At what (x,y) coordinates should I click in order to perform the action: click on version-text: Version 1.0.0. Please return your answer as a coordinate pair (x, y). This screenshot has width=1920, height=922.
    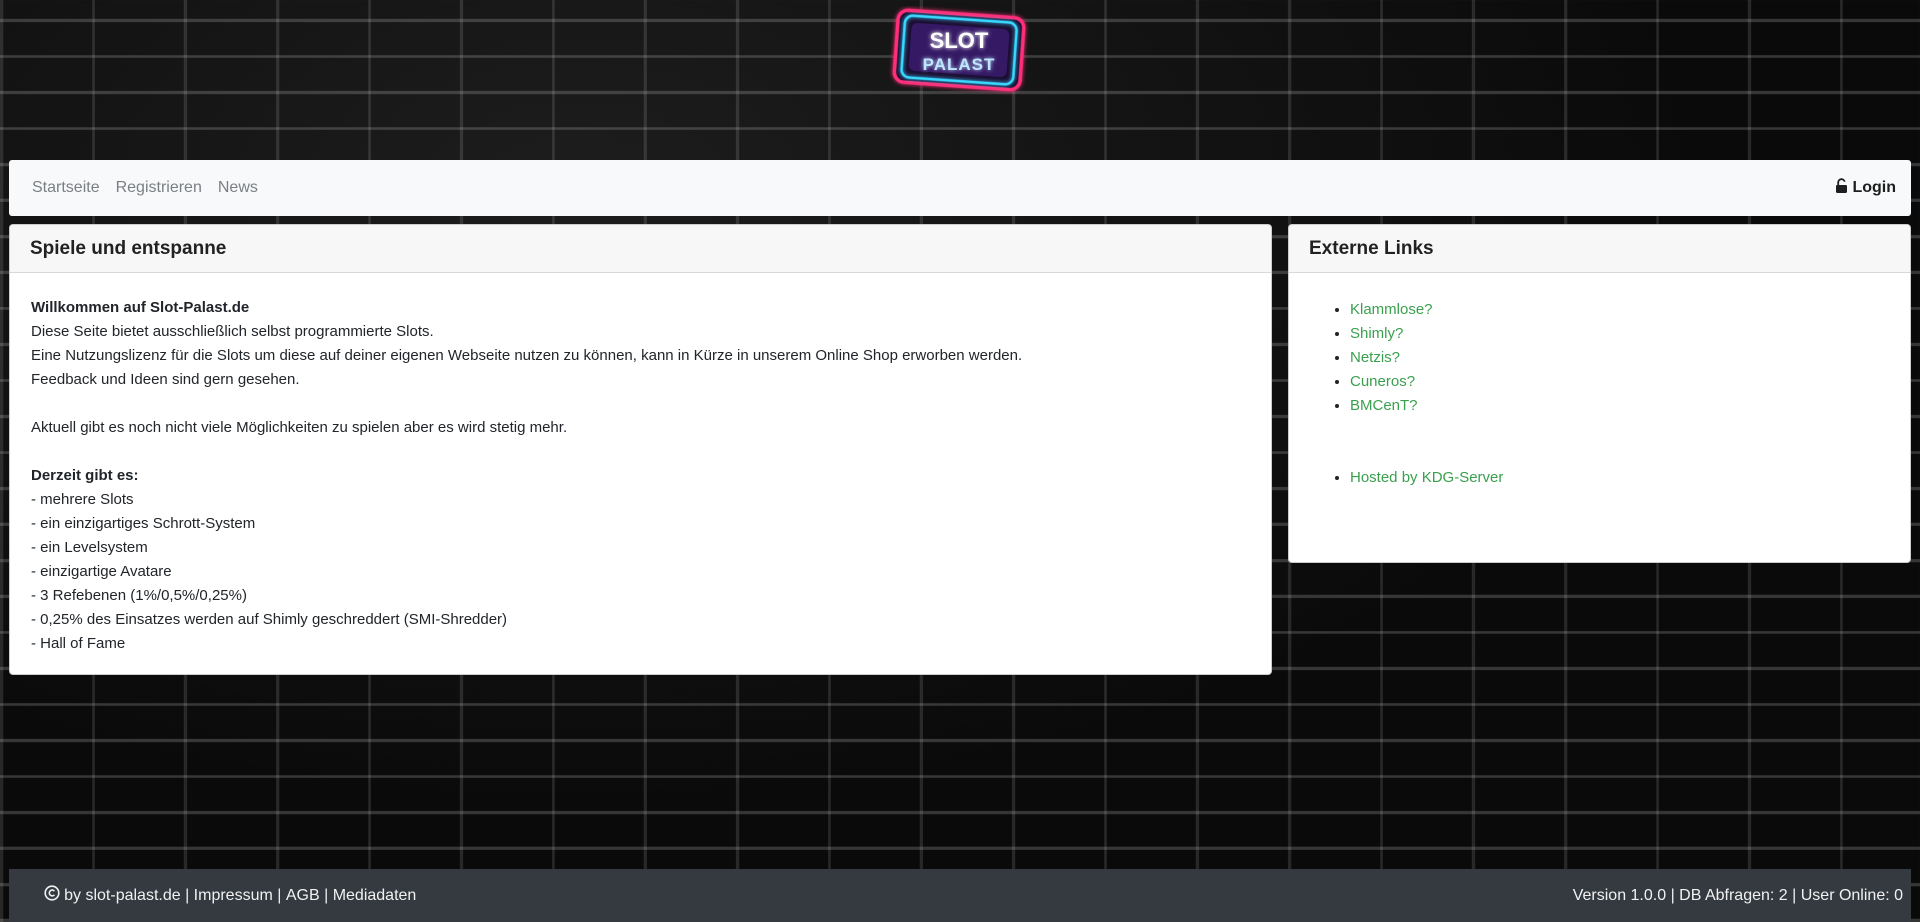
    Looking at the image, I should click on (1619, 895).